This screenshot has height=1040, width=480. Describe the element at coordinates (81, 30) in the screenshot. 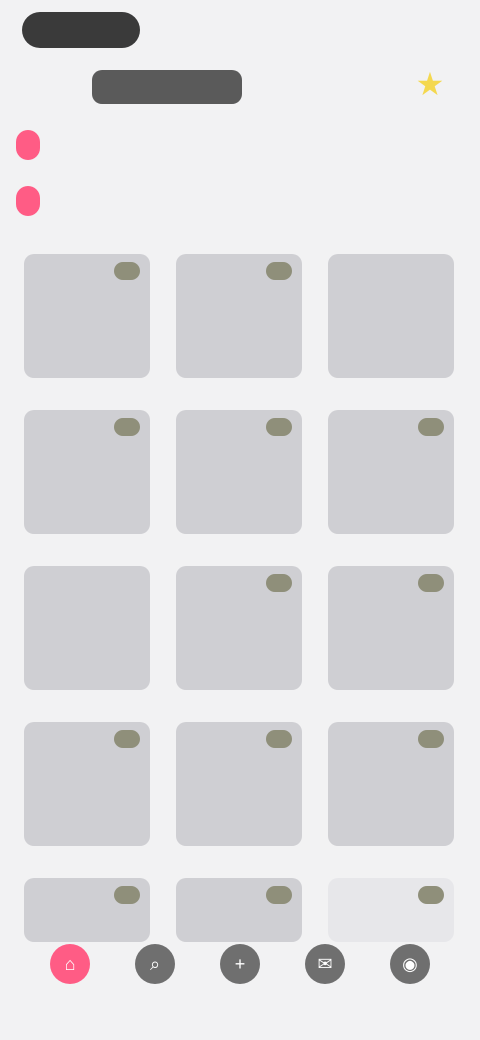

I see `top-pill` at that location.